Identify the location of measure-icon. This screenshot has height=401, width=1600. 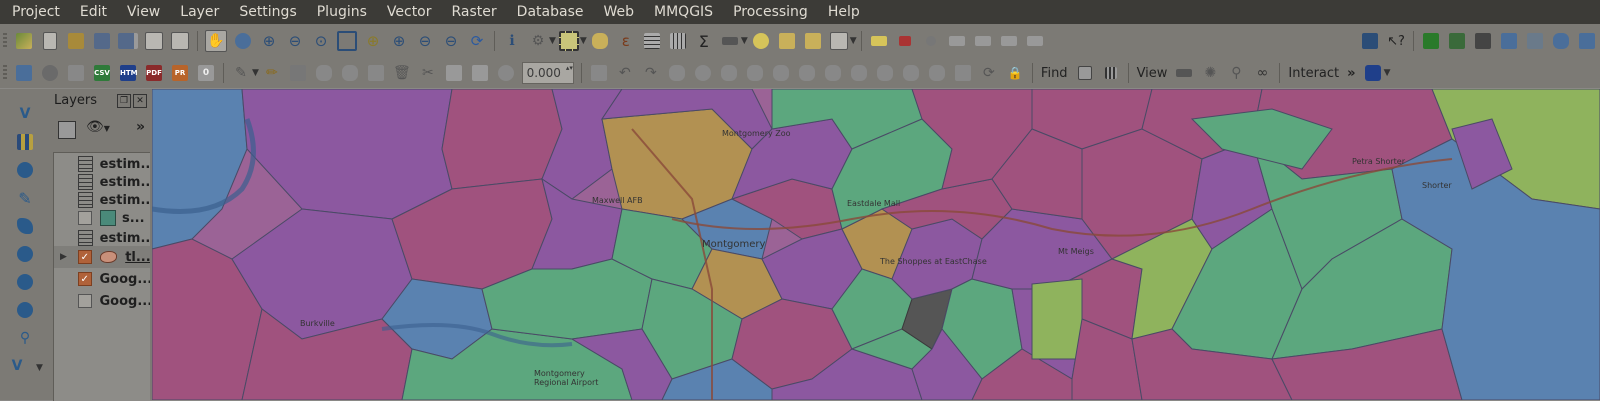
(730, 41).